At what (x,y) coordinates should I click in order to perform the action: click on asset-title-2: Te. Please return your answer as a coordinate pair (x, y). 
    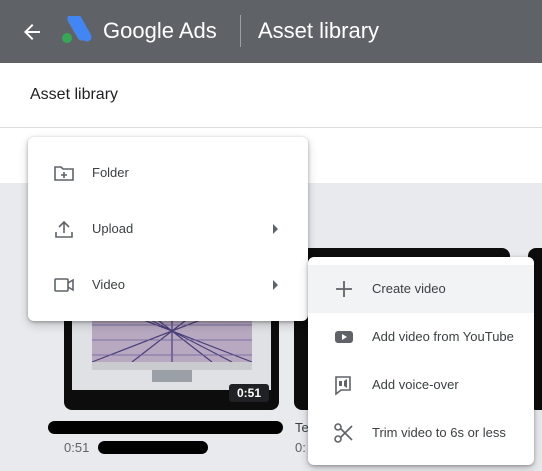
    Looking at the image, I should click on (302, 427).